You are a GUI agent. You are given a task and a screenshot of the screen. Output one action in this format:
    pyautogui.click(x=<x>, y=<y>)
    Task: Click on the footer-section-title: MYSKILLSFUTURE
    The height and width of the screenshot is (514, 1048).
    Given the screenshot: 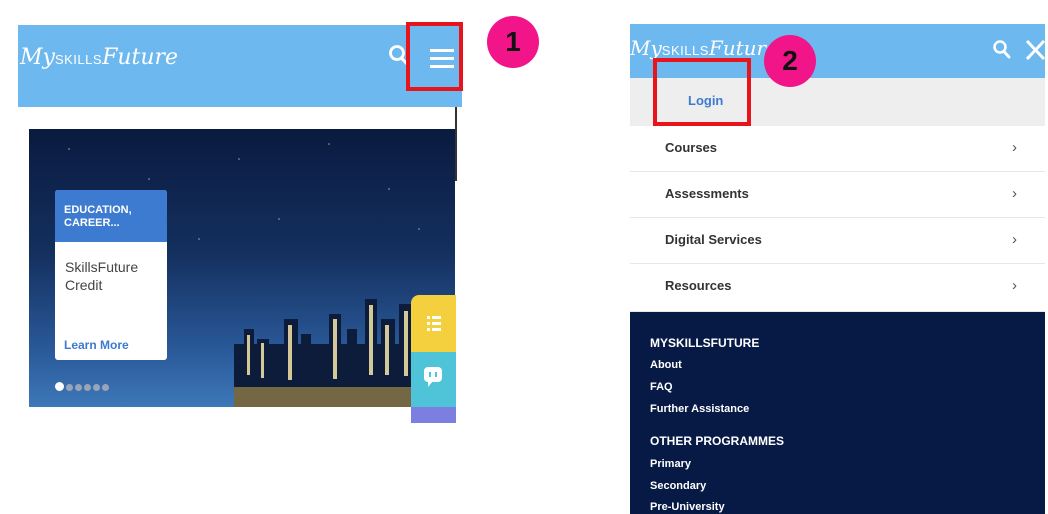 What is the action you would take?
    pyautogui.click(x=705, y=343)
    